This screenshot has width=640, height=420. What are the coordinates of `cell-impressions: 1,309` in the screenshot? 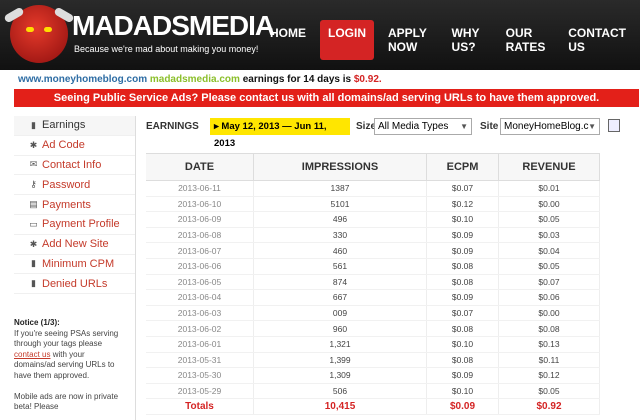 It's located at (340, 375).